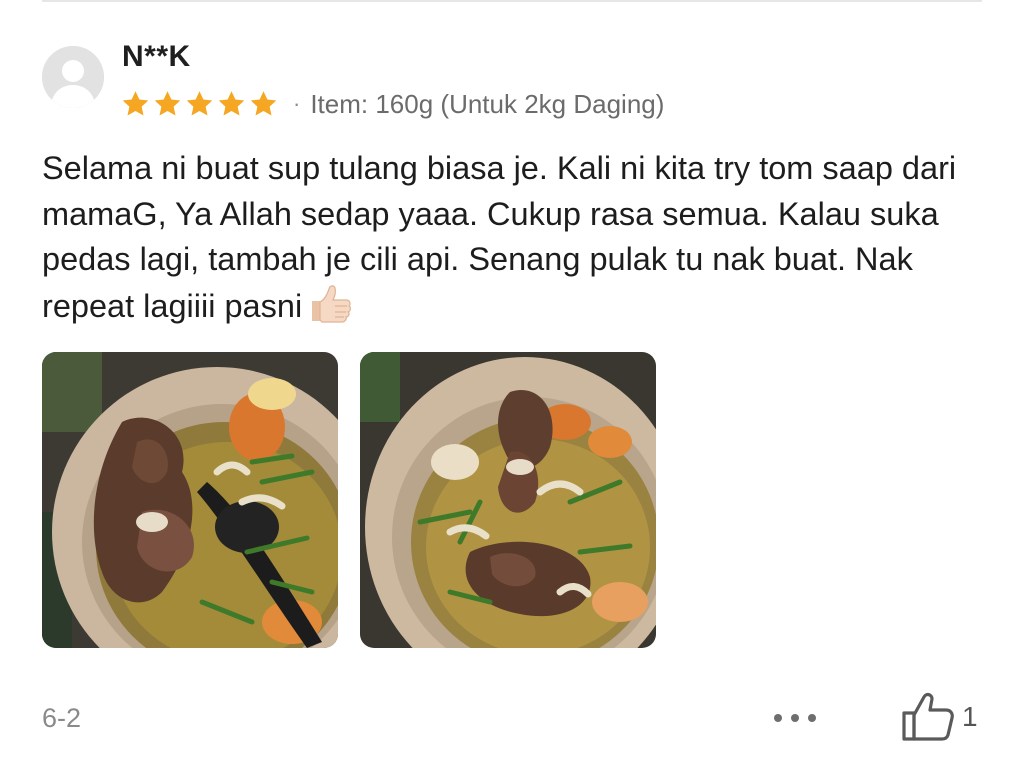 This screenshot has width=1024, height=770. I want to click on more-options-button, so click(795, 718).